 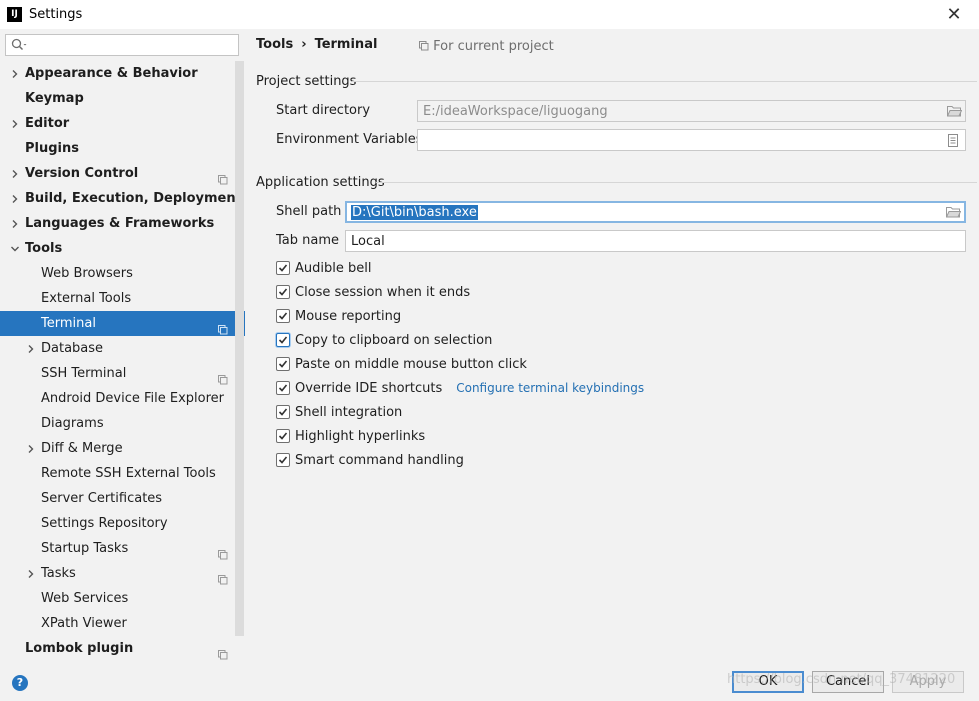 I want to click on chevron-down-icon, so click(x=15, y=248).